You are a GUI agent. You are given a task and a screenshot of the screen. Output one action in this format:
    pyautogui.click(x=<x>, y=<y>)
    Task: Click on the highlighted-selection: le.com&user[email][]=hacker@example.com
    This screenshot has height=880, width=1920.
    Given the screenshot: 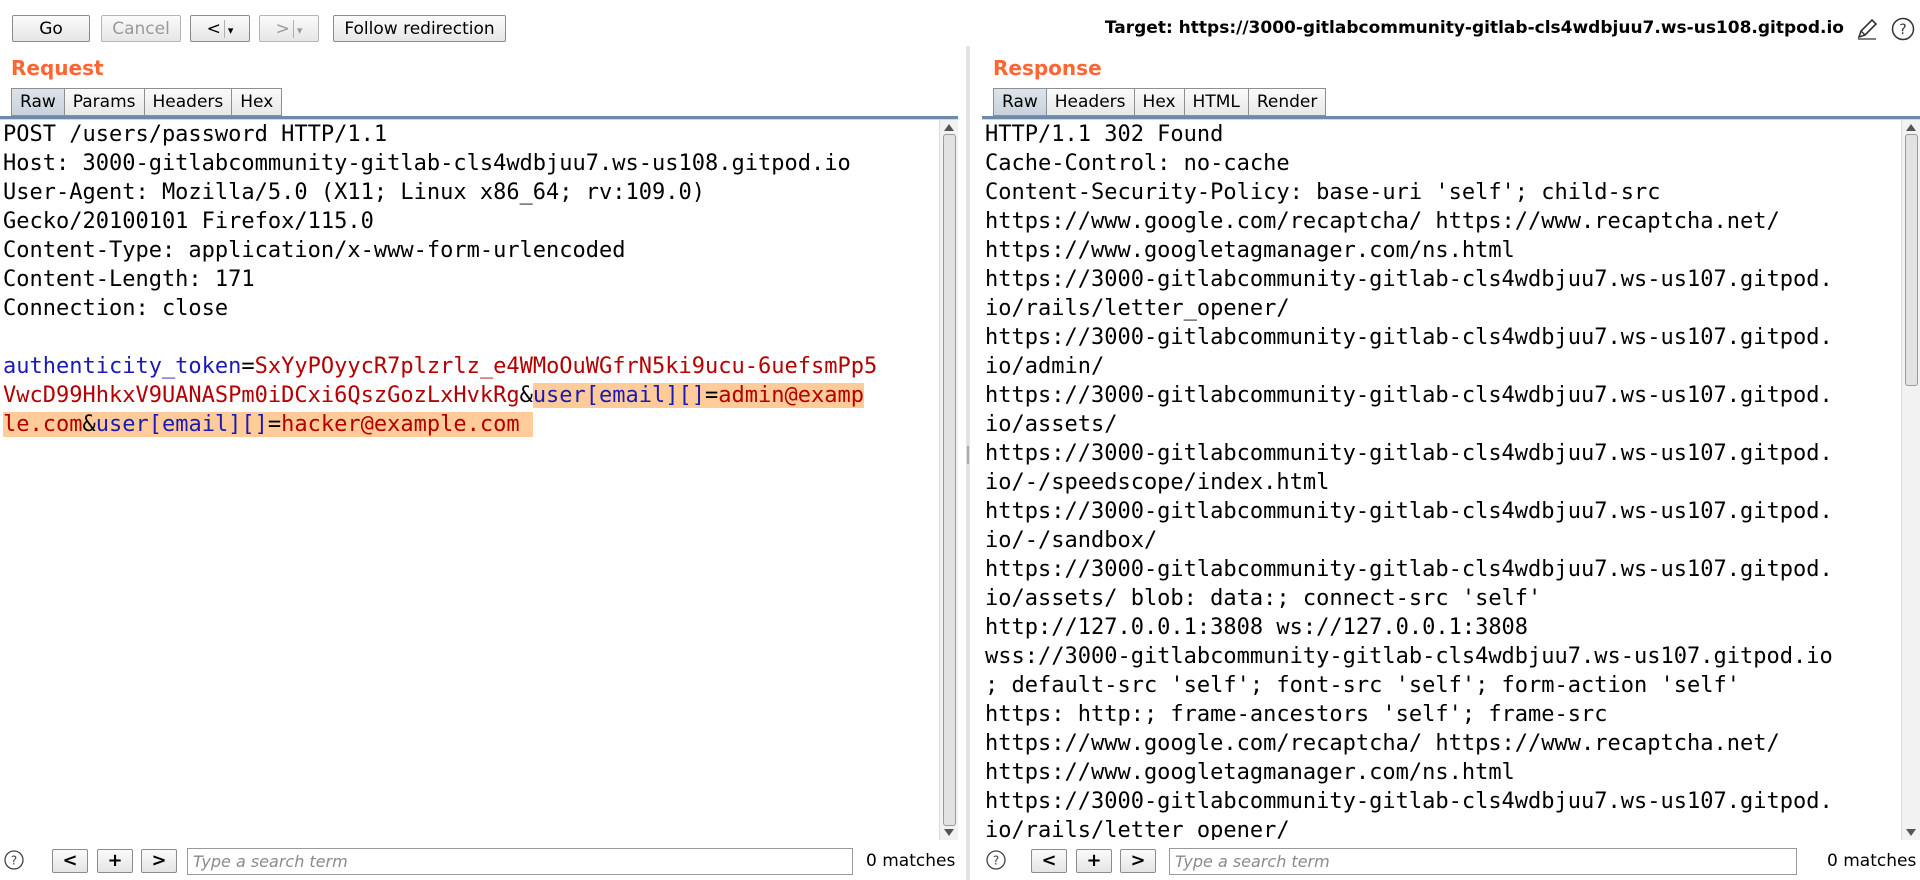 What is the action you would take?
    pyautogui.click(x=268, y=424)
    